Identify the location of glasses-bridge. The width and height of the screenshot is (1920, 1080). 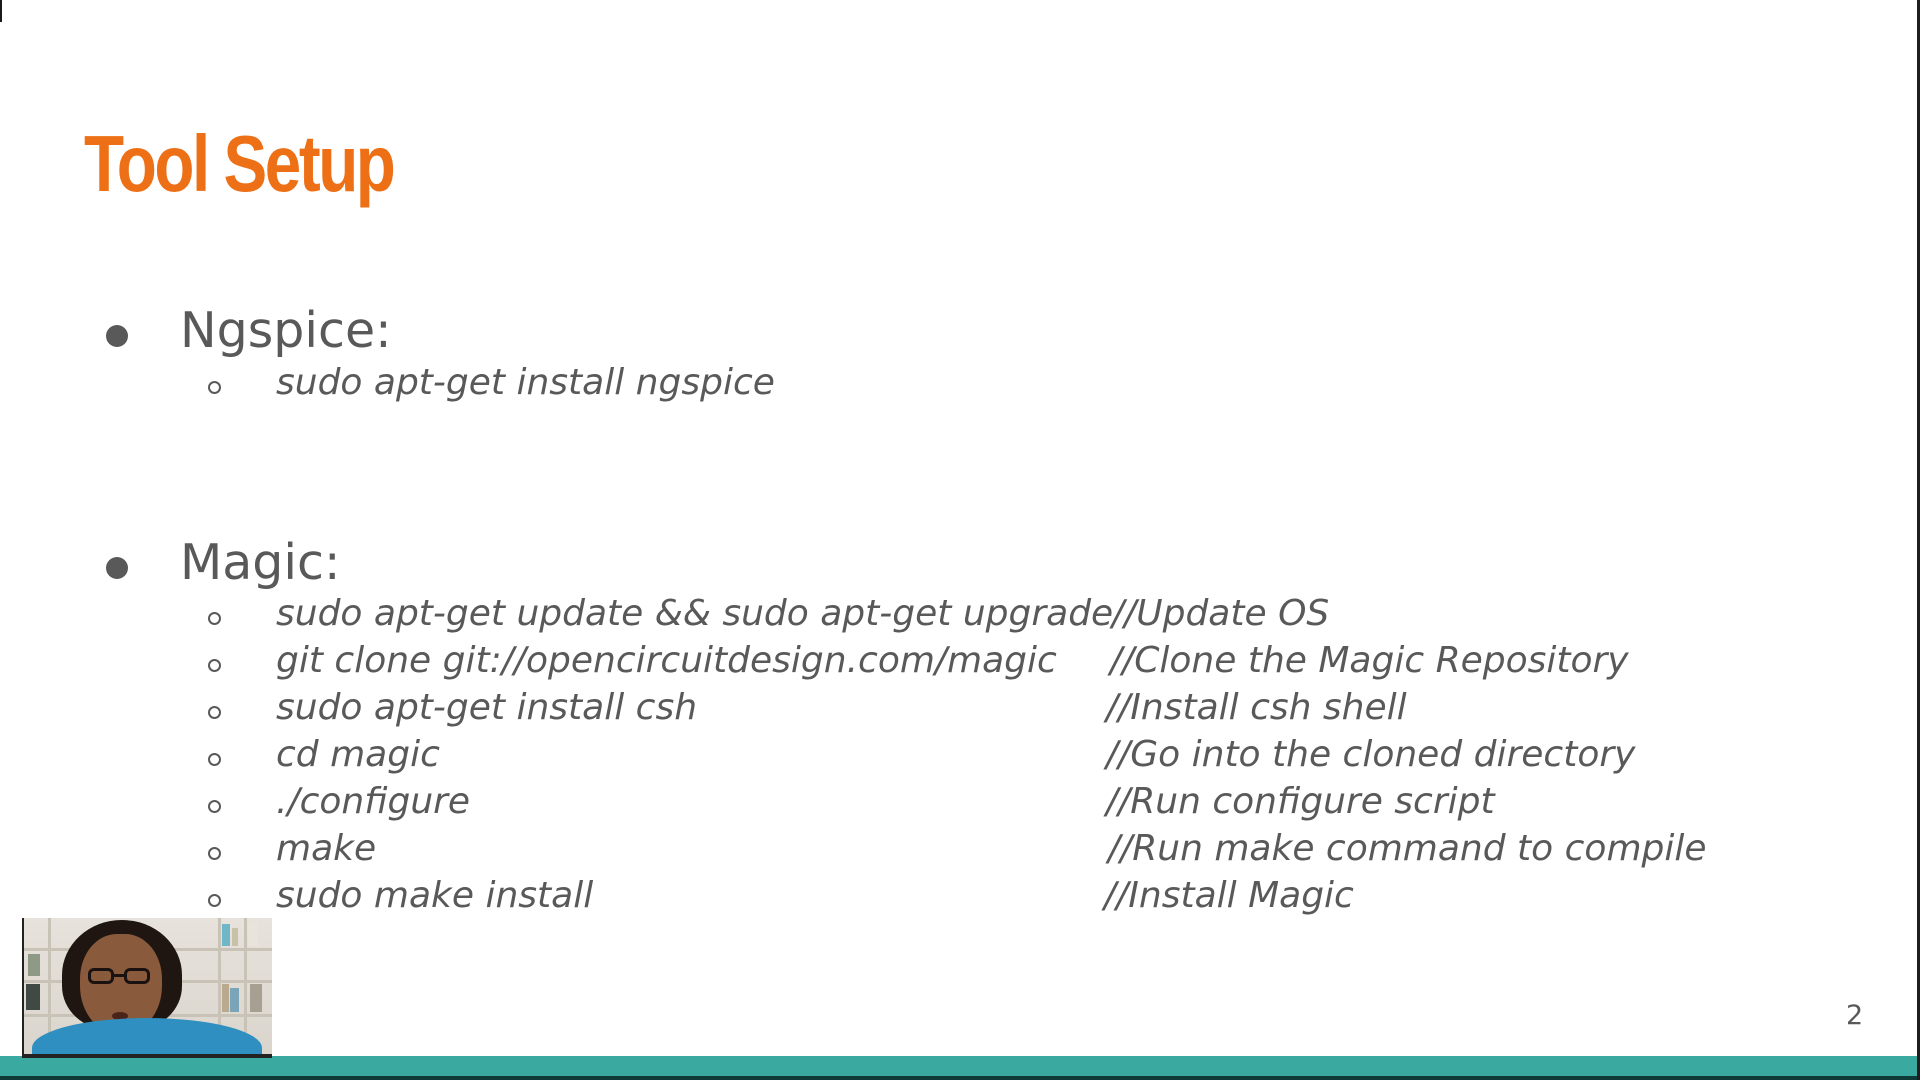
(119, 975).